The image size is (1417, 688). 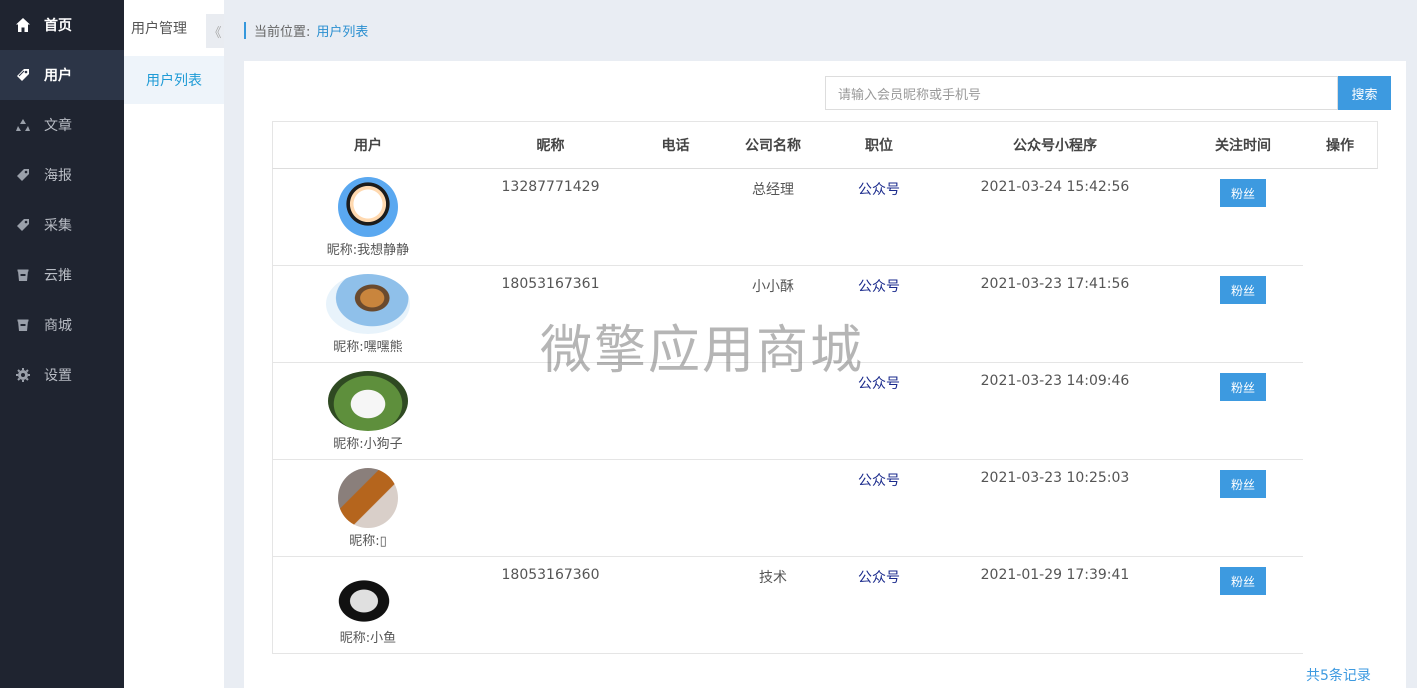 What do you see at coordinates (1243, 146) in the screenshot?
I see `column-header-follow-time: 关注时间` at bounding box center [1243, 146].